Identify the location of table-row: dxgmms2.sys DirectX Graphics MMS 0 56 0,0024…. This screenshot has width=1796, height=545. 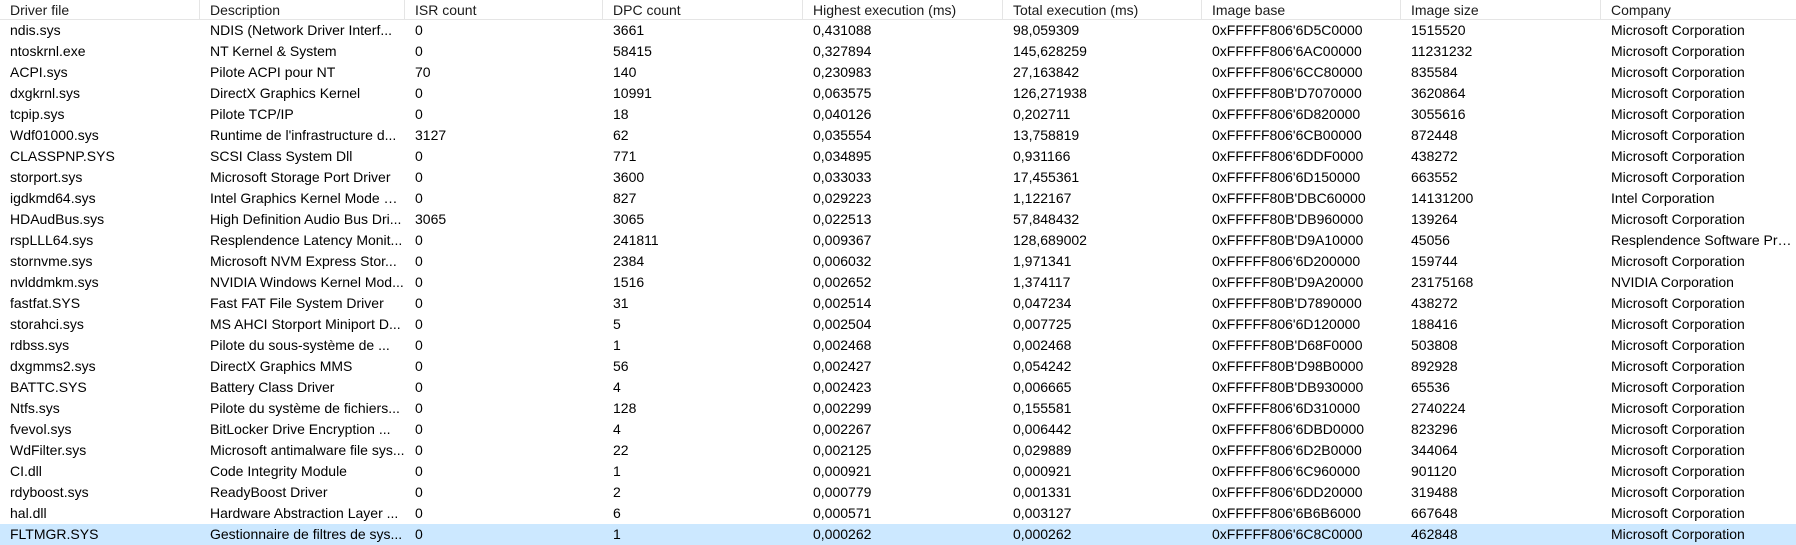
(898, 366).